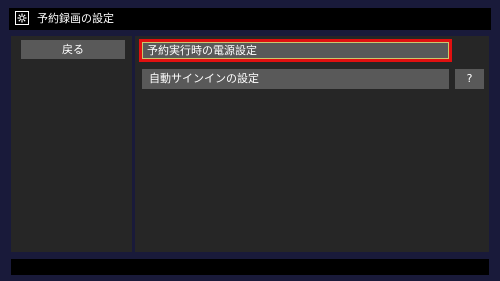 This screenshot has width=500, height=281. Describe the element at coordinates (202, 50) in the screenshot. I see `power-settings-label: 予約実行時の電源設定` at that location.